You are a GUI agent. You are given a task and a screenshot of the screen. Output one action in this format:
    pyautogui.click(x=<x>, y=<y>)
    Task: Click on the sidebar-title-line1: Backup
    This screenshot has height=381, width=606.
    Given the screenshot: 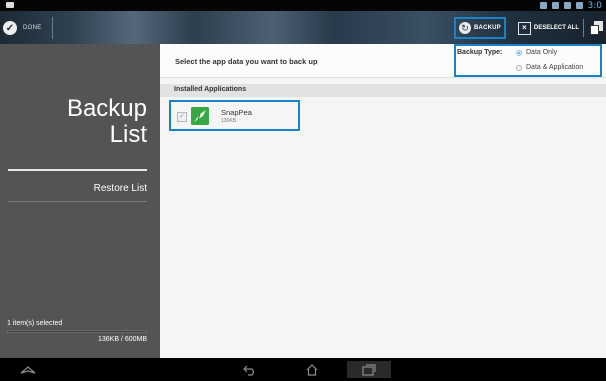 What is the action you would take?
    pyautogui.click(x=106, y=108)
    